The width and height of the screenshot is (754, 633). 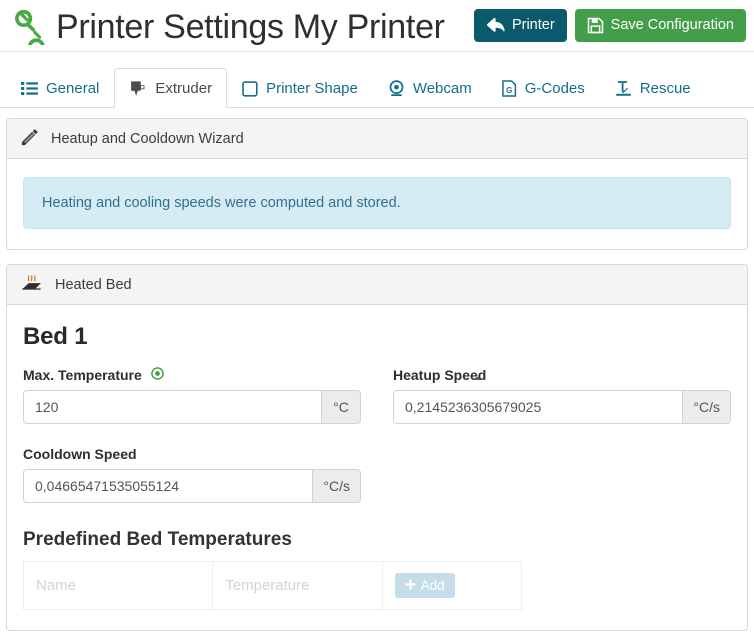 I want to click on tab-general: General, so click(x=60, y=88).